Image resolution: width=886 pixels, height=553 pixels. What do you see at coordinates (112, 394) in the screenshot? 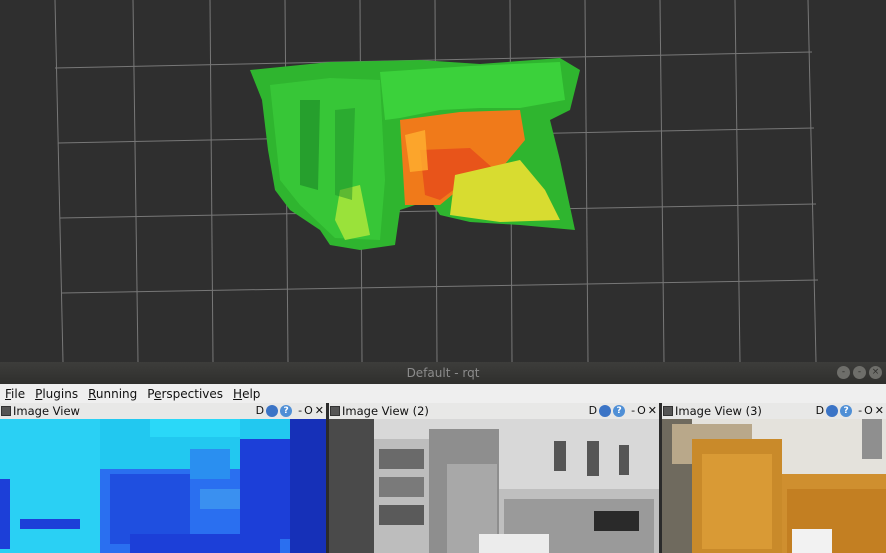
I see `menu-running: Running` at bounding box center [112, 394].